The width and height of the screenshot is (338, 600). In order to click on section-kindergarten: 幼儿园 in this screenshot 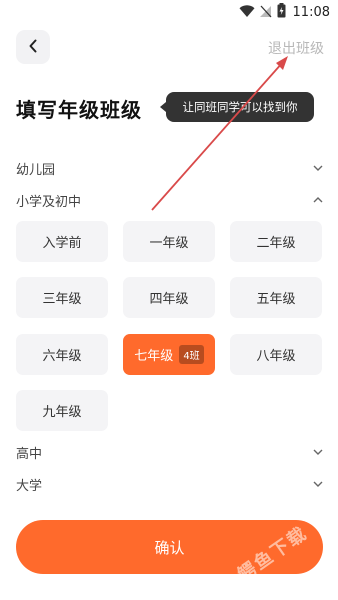, I will do `click(170, 168)`.